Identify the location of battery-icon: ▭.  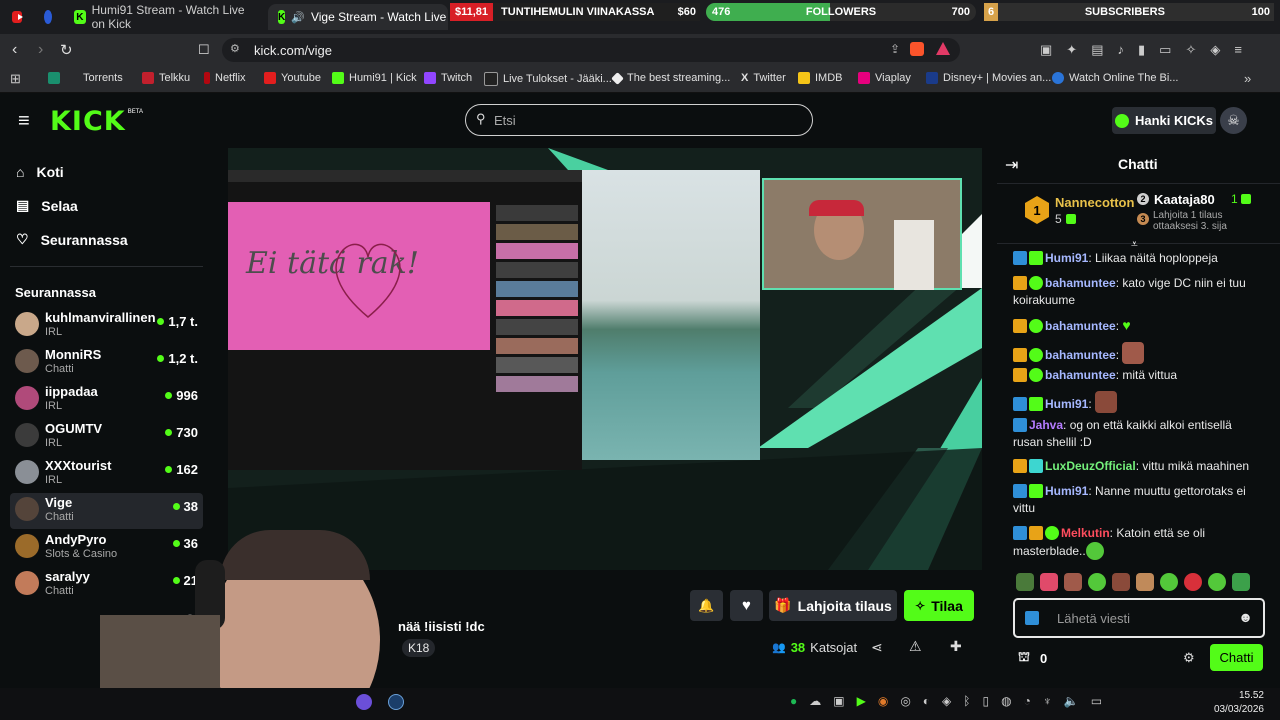
(1096, 701).